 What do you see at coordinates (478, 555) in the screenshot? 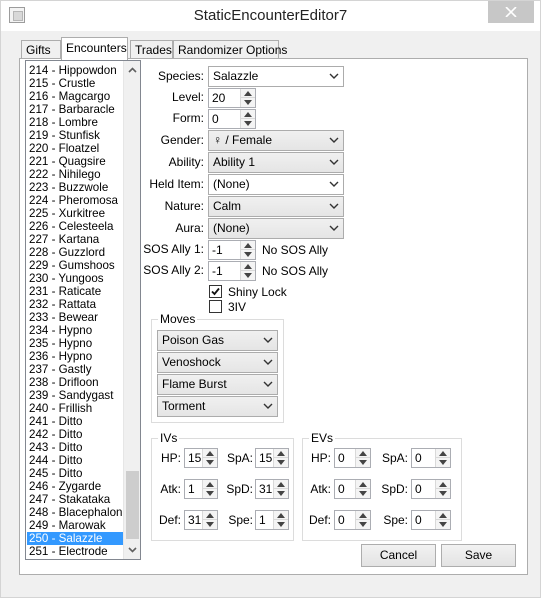
I see `save-button: Save` at bounding box center [478, 555].